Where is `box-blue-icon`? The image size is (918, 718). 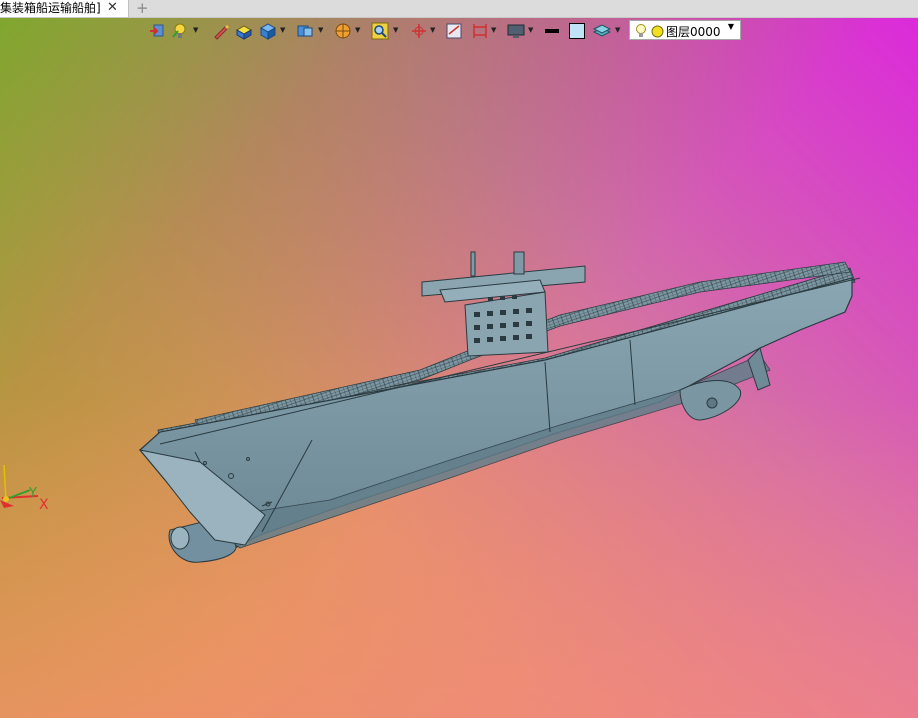
box-blue-icon is located at coordinates (268, 31).